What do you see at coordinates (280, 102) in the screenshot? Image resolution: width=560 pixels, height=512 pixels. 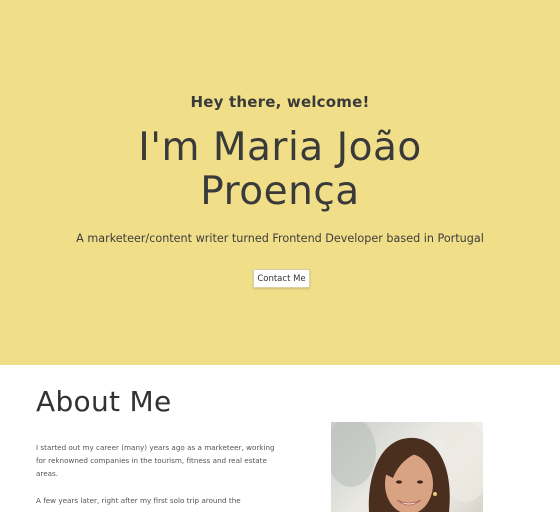 I see `hero-greeting: Hey there, welcome!` at bounding box center [280, 102].